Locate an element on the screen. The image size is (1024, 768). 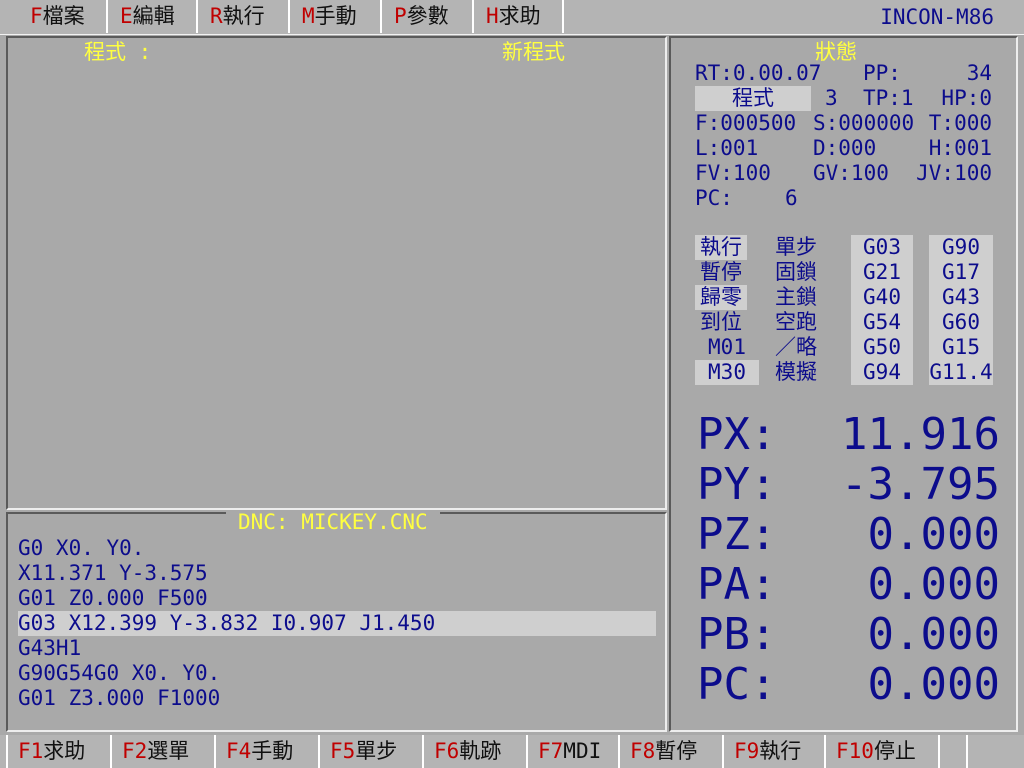
axis-value-c: 0.000 is located at coordinates (933, 684).